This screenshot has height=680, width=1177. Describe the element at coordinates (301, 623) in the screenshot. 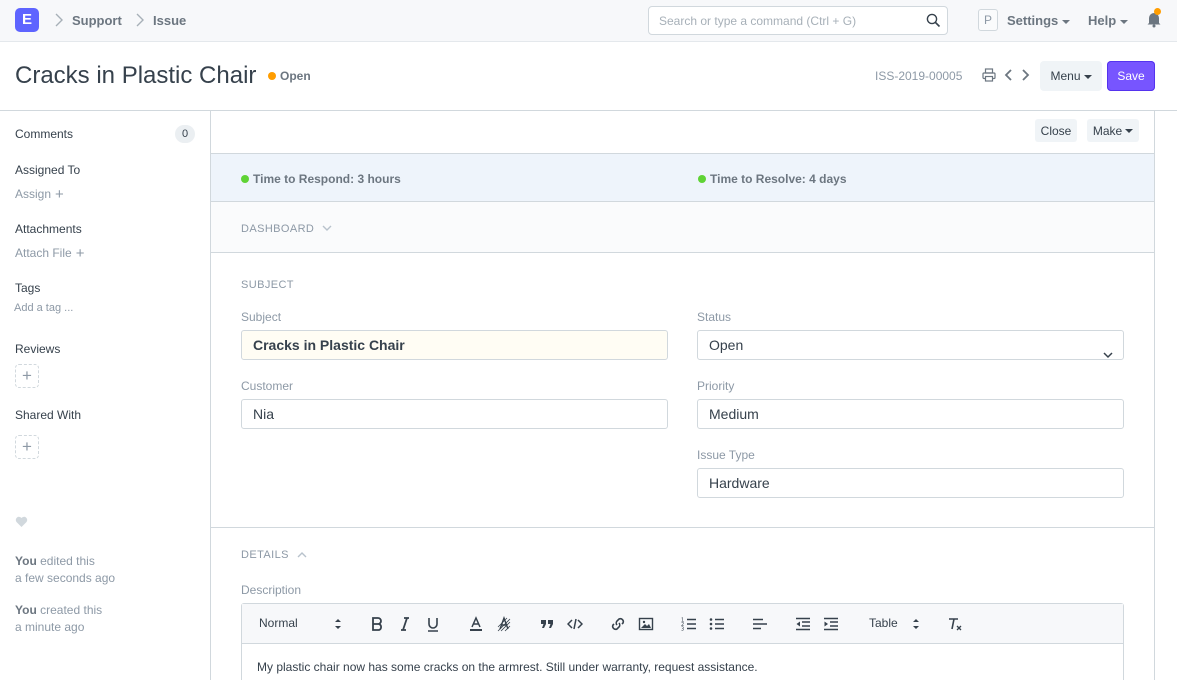

I see `format-select: Normal` at that location.